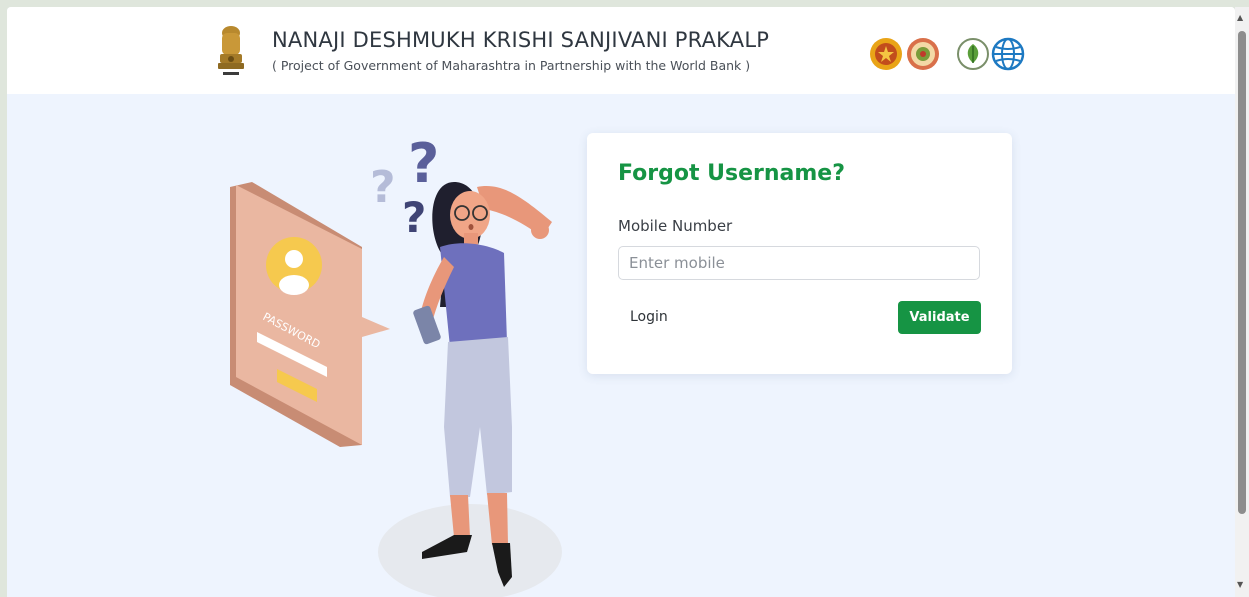 The width and height of the screenshot is (1249, 597). I want to click on mobile-number-label: Mobile Number, so click(675, 226).